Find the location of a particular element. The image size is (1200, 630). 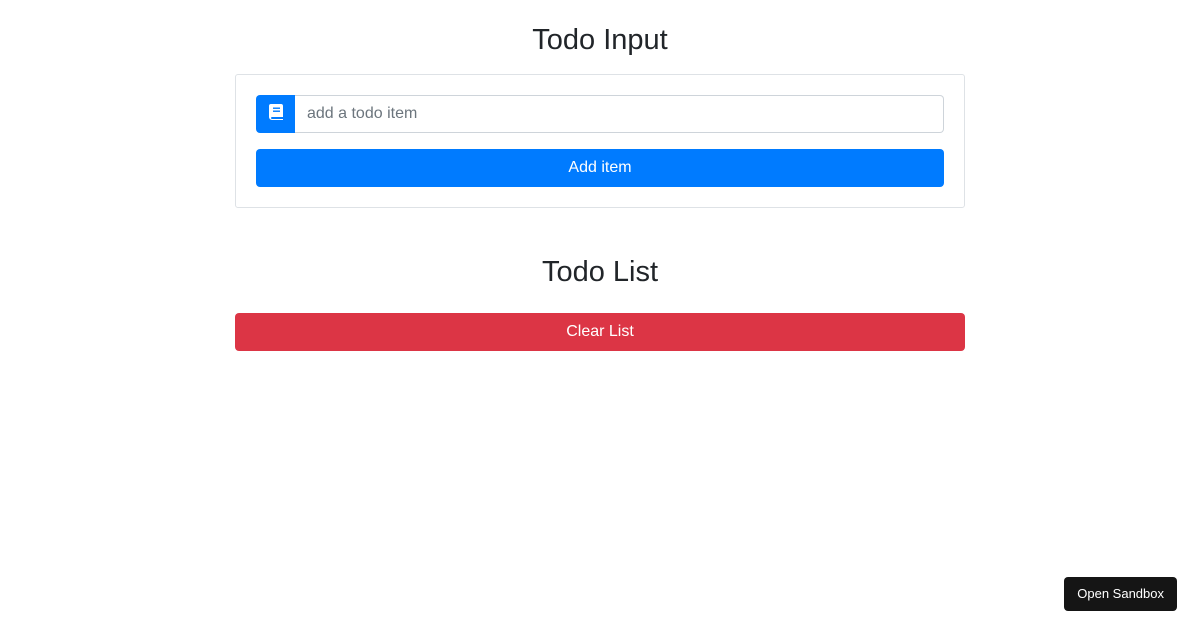

add-item-button: Add item is located at coordinates (600, 168).